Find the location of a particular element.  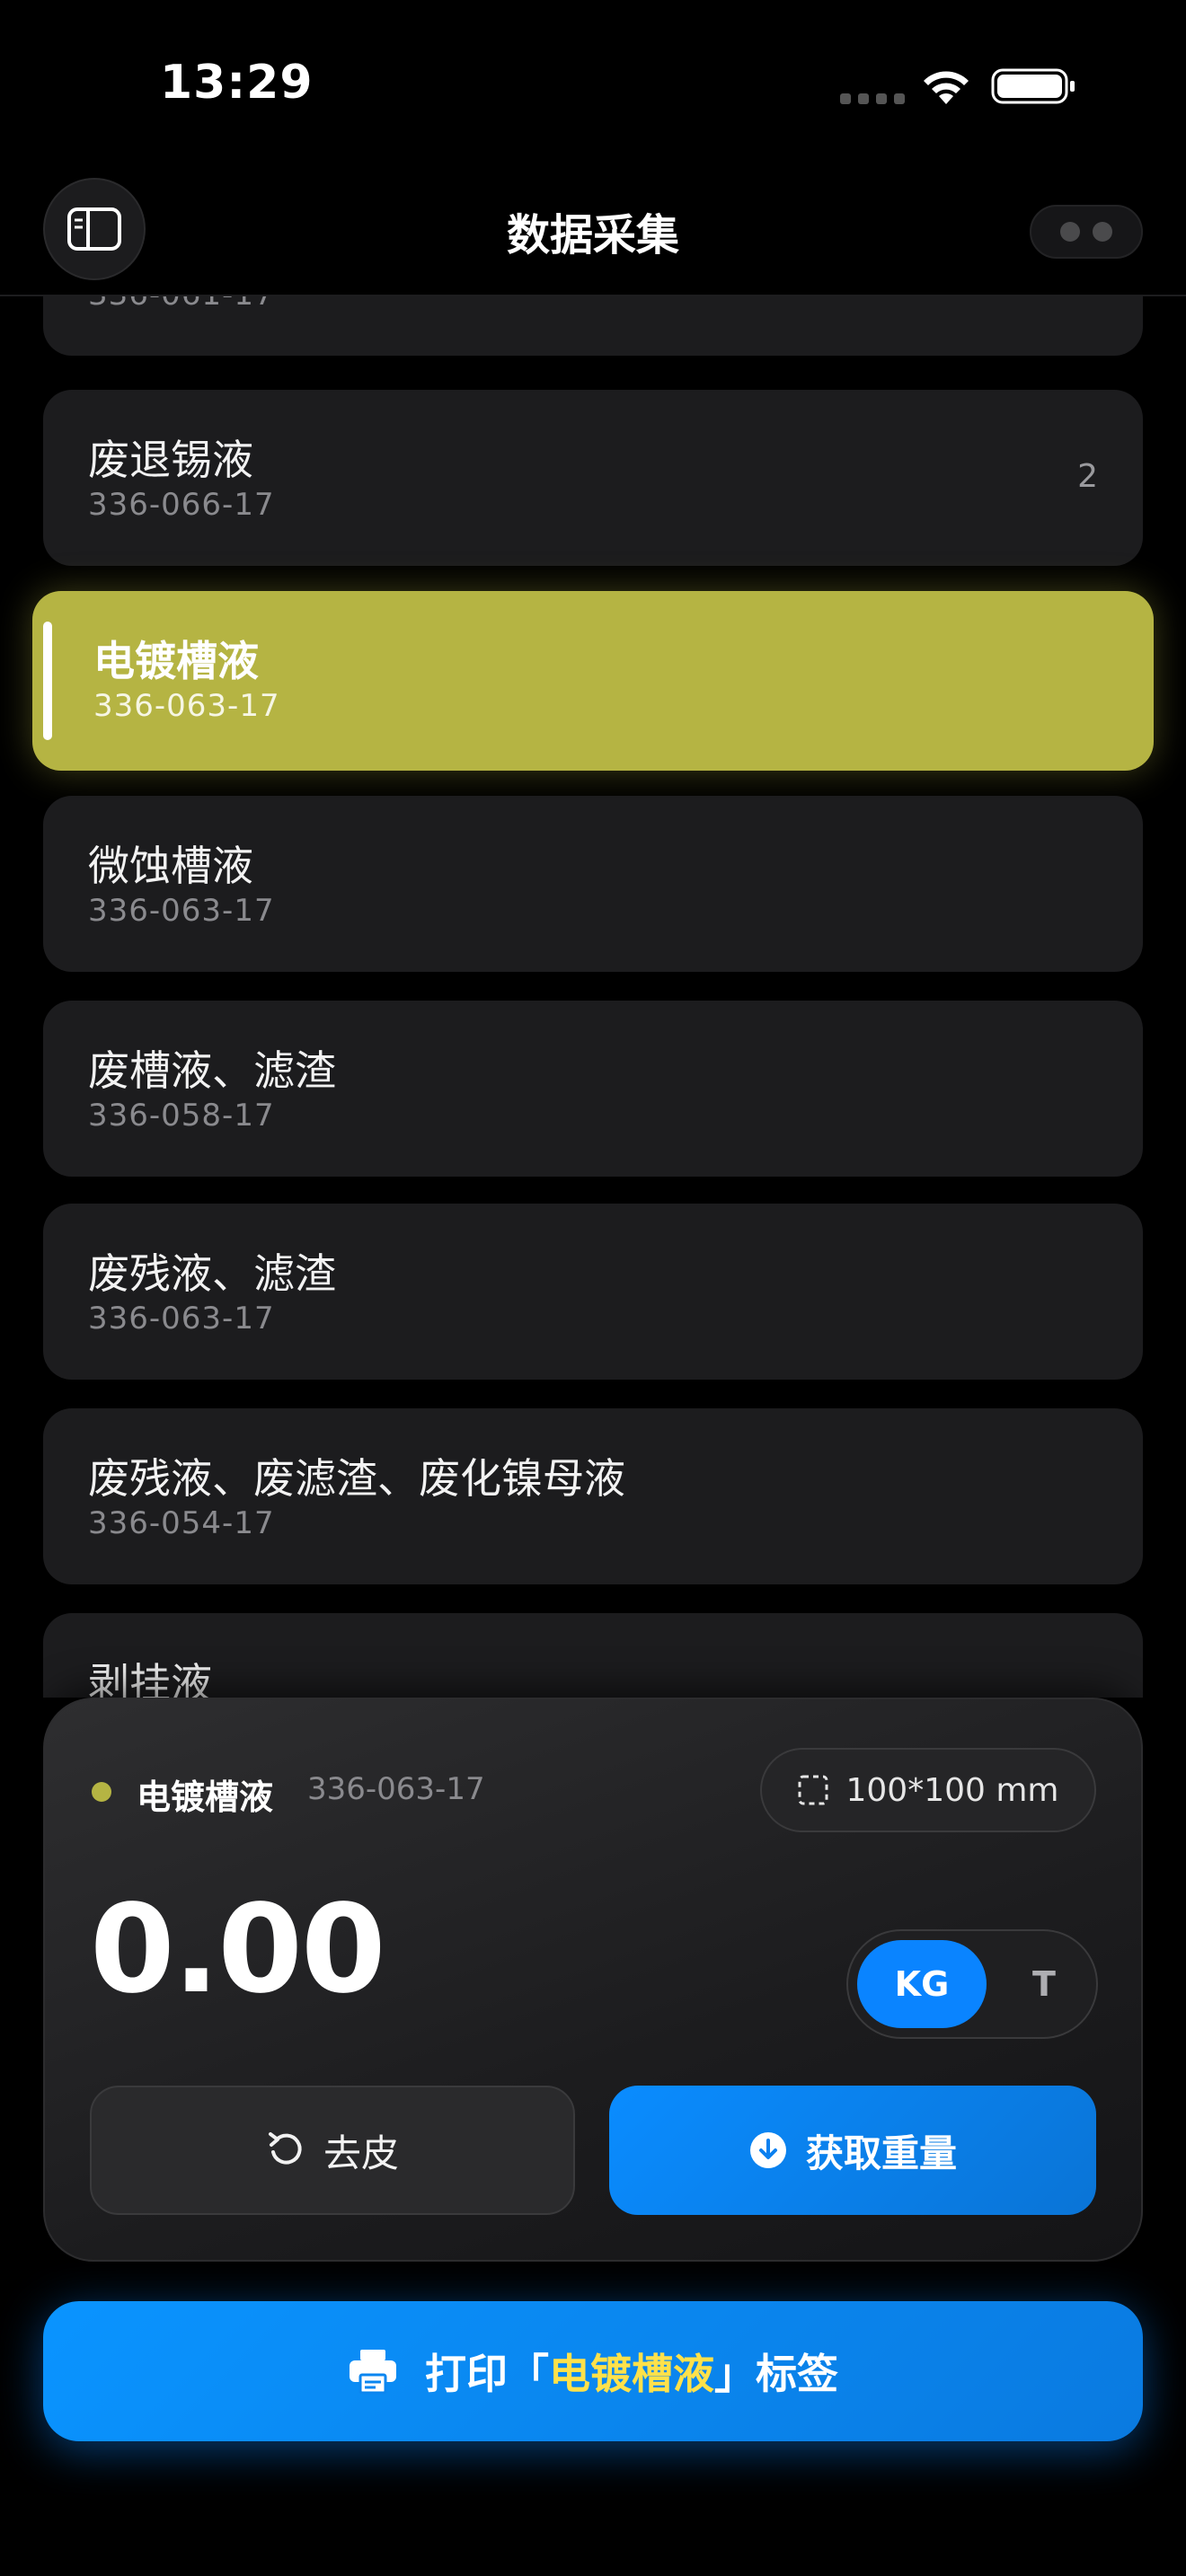

unit-toggle: KG T is located at coordinates (972, 1984).